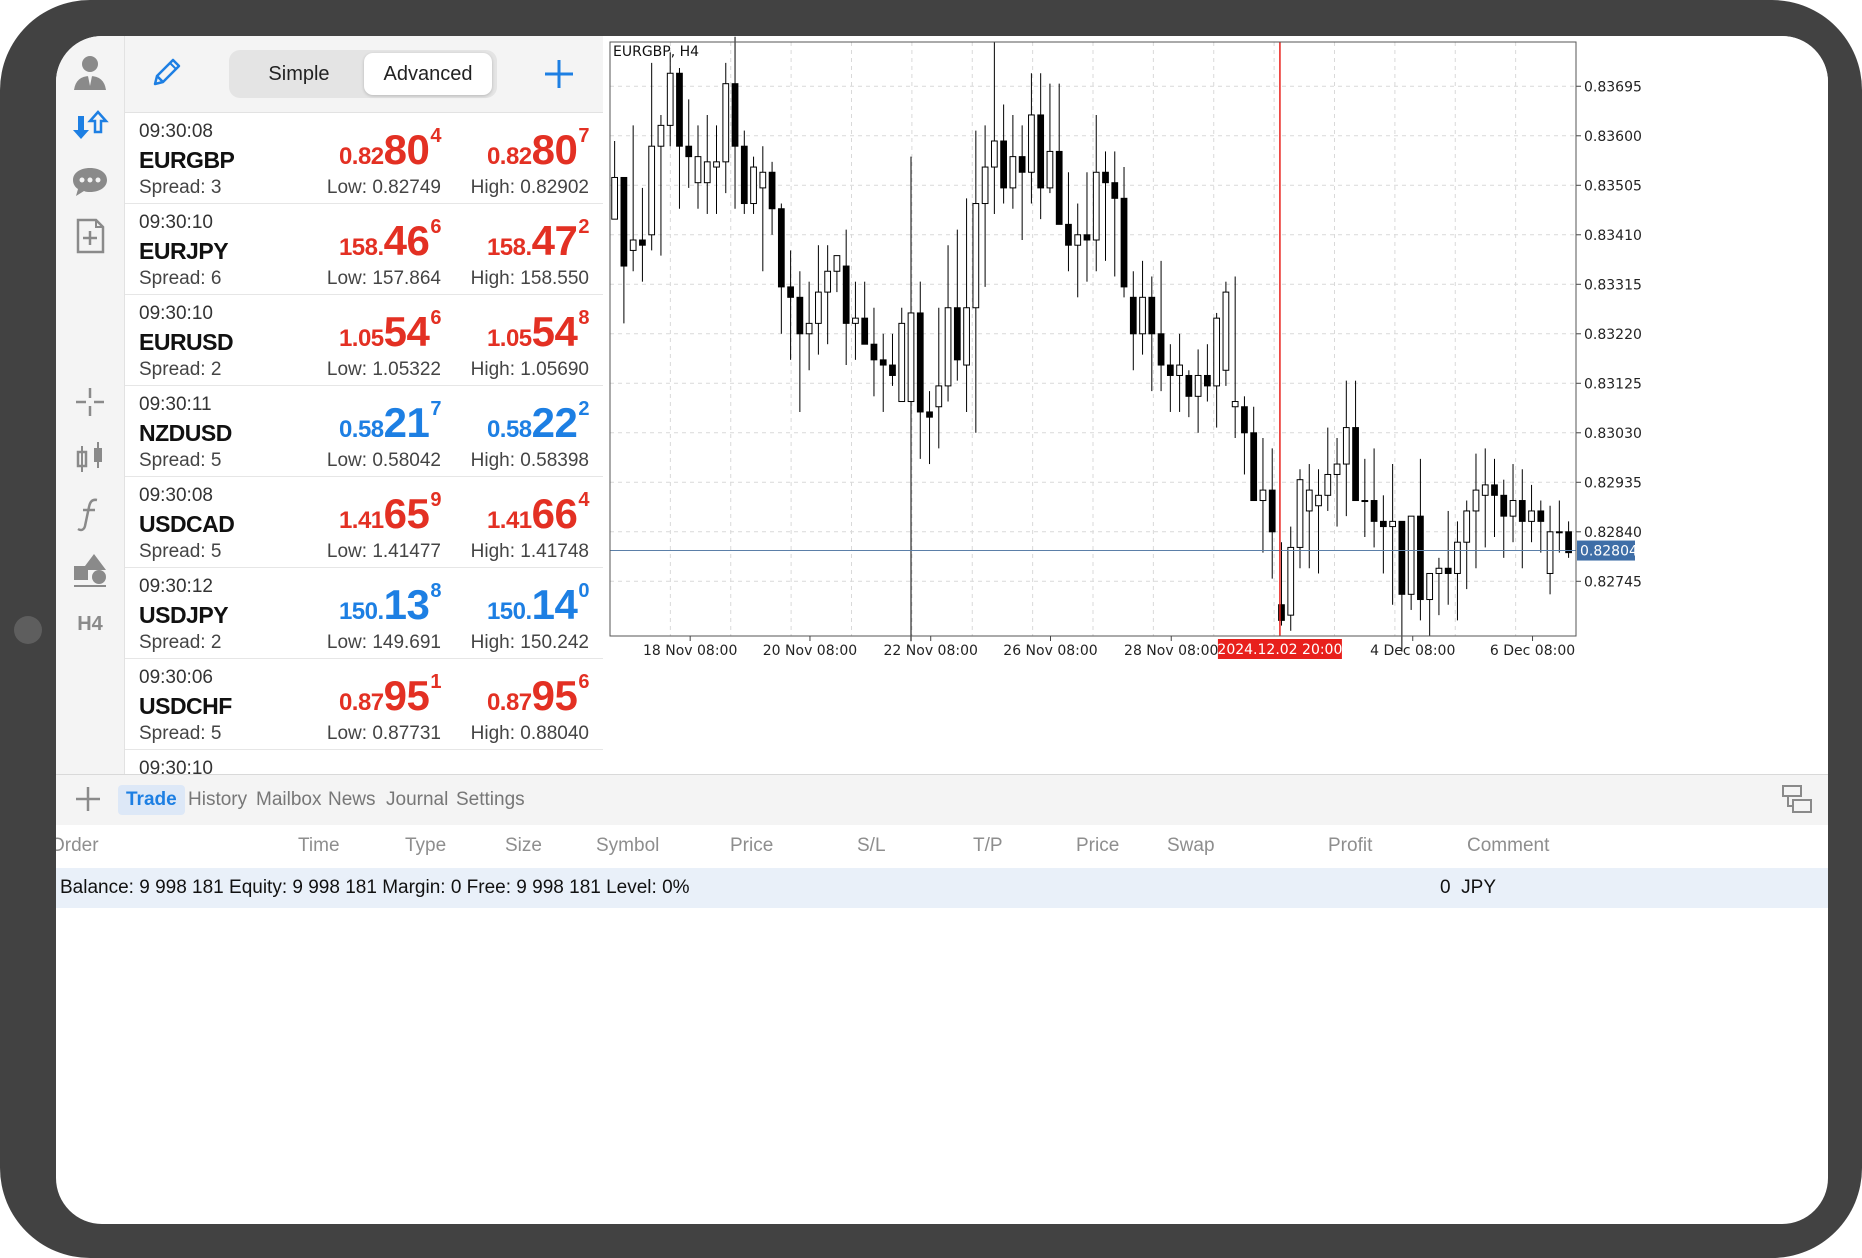 The width and height of the screenshot is (1862, 1258). Describe the element at coordinates (390, 149) in the screenshot. I see `bid-price: 0.82804` at that location.